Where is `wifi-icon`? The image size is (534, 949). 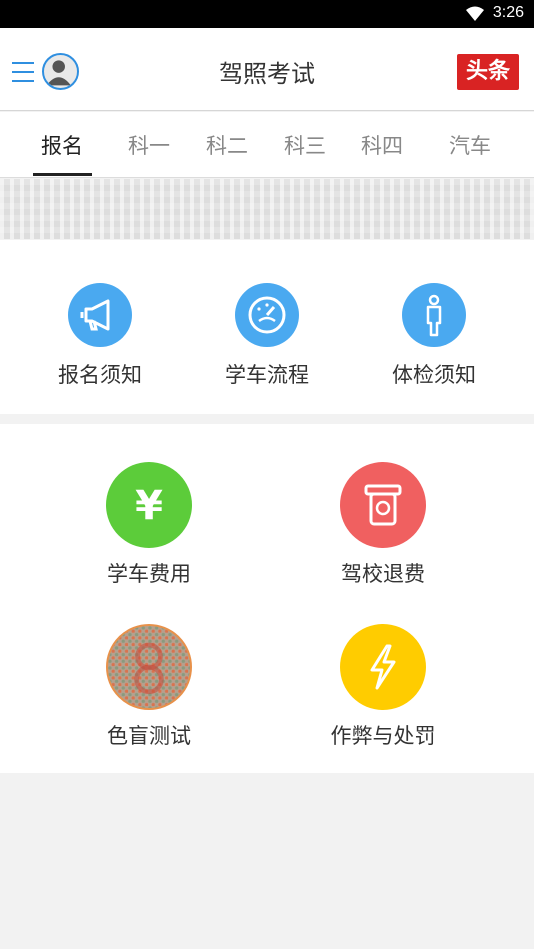
wifi-icon is located at coordinates (475, 13).